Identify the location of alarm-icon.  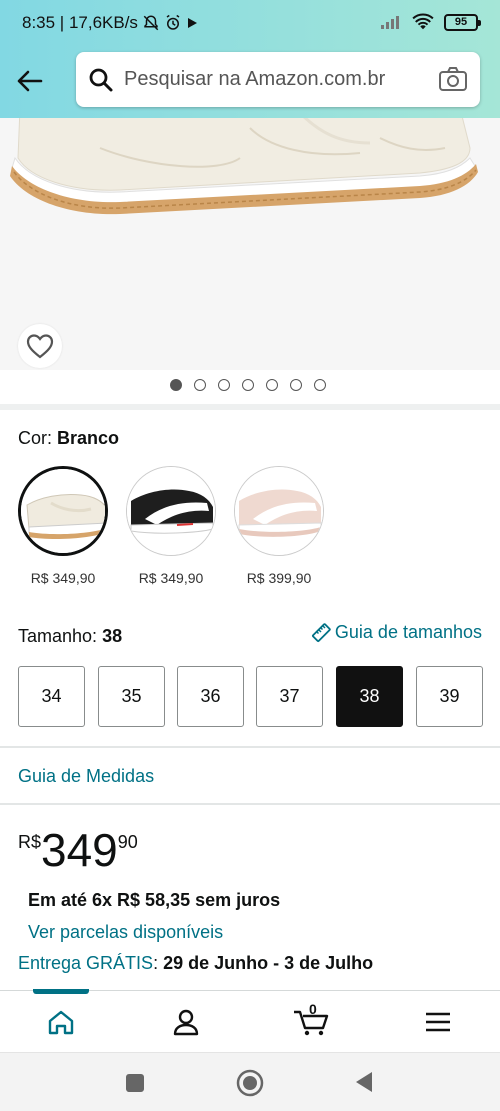
(173, 22).